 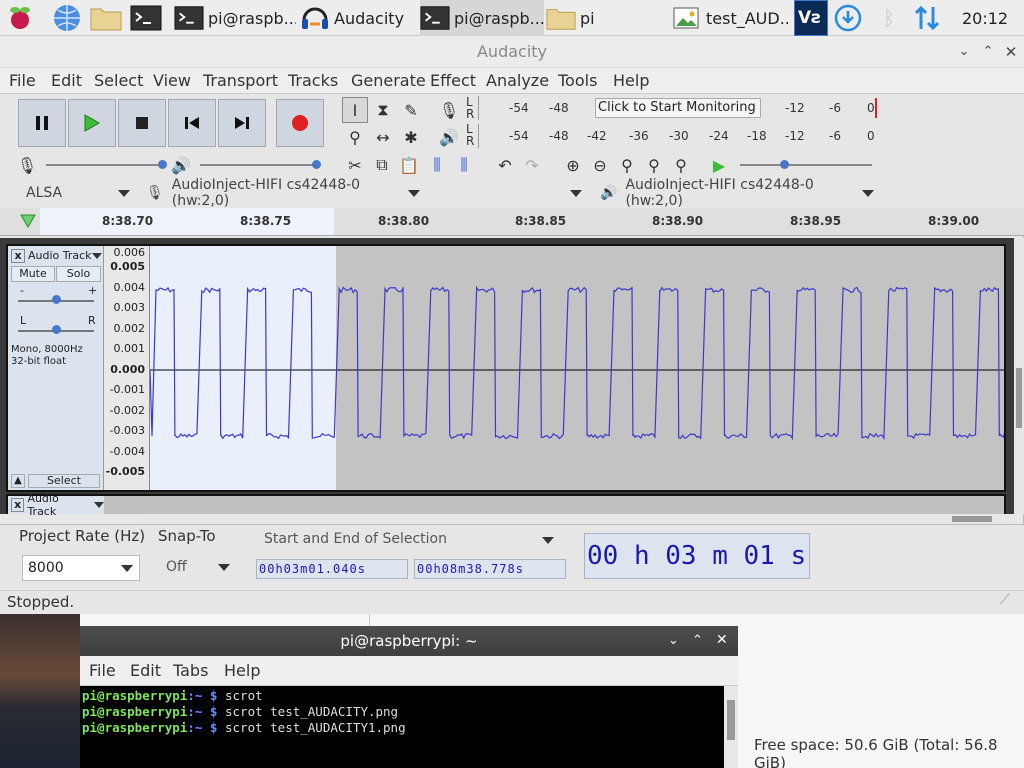 What do you see at coordinates (47, 349) in the screenshot?
I see `track-format-info: Mono, 8000Hz` at bounding box center [47, 349].